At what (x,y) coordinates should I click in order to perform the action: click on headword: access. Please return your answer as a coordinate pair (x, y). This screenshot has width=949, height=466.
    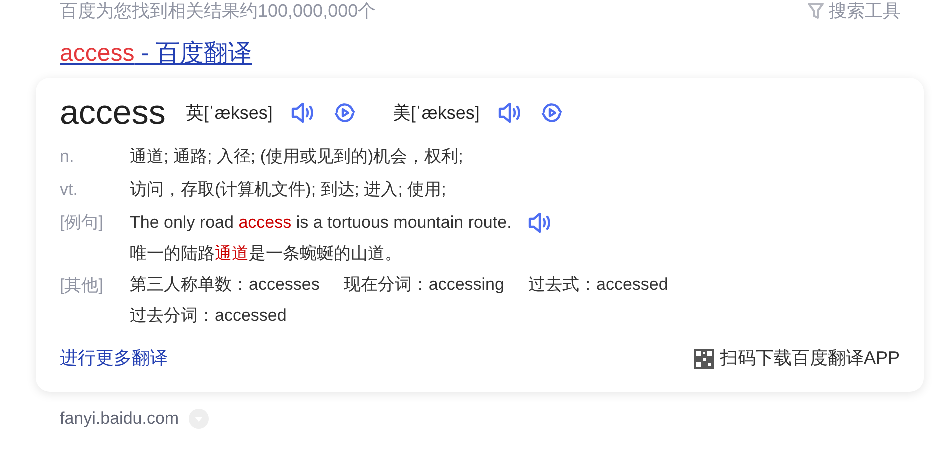
    Looking at the image, I should click on (113, 113).